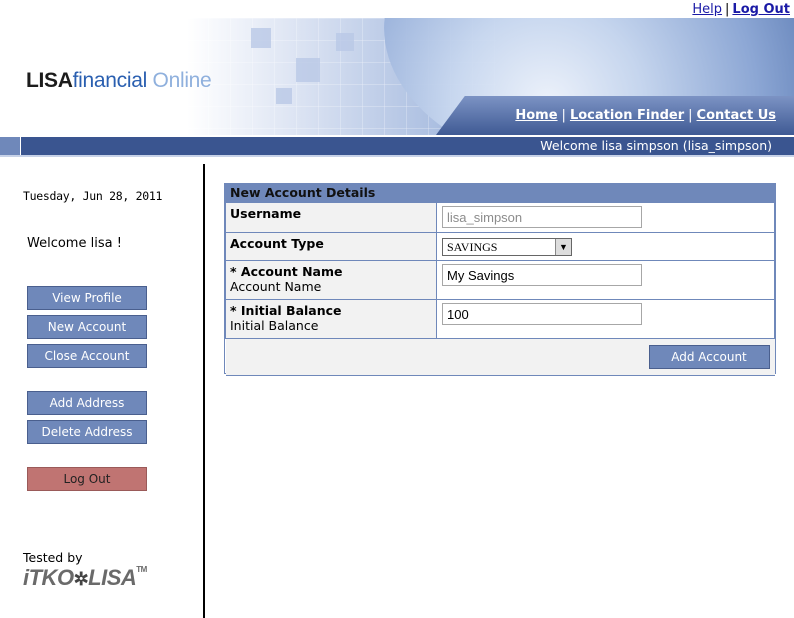  Describe the element at coordinates (472, 247) in the screenshot. I see `account-type-selected-value: SAVINGS` at that location.